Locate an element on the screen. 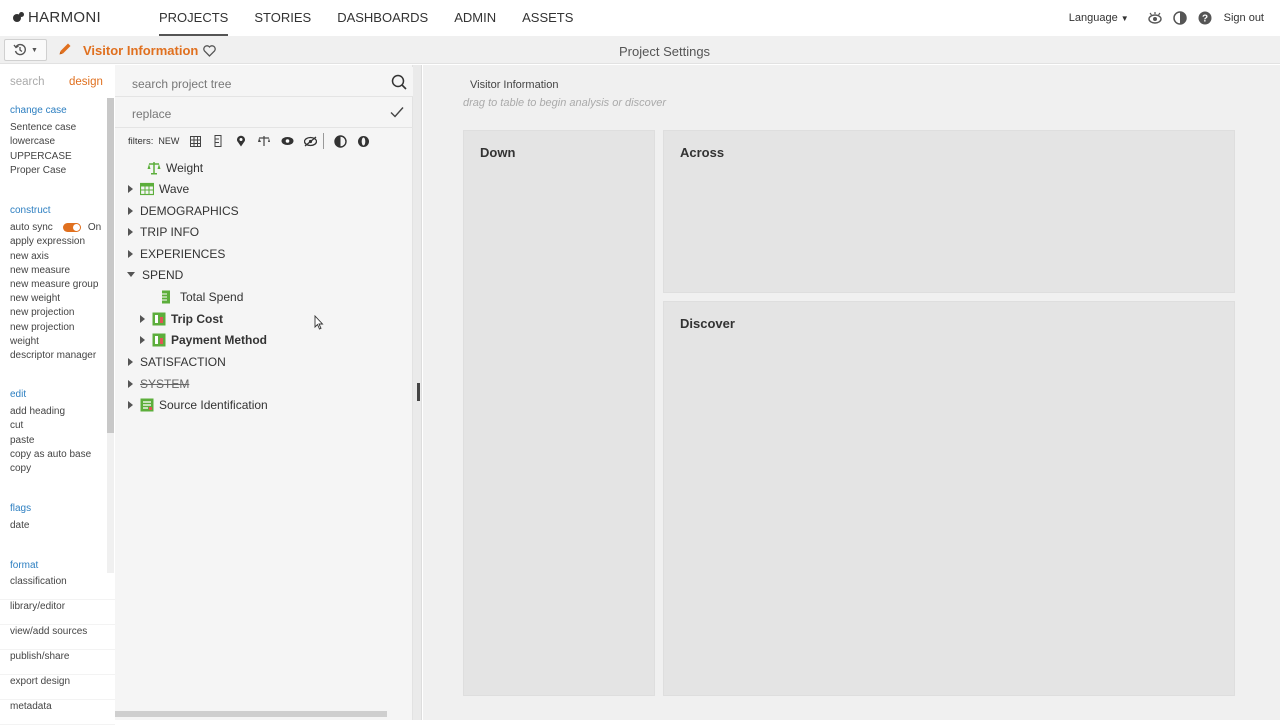 The height and width of the screenshot is (725, 1280). tree-node-trip-info: TRIP INFO is located at coordinates (163, 231).